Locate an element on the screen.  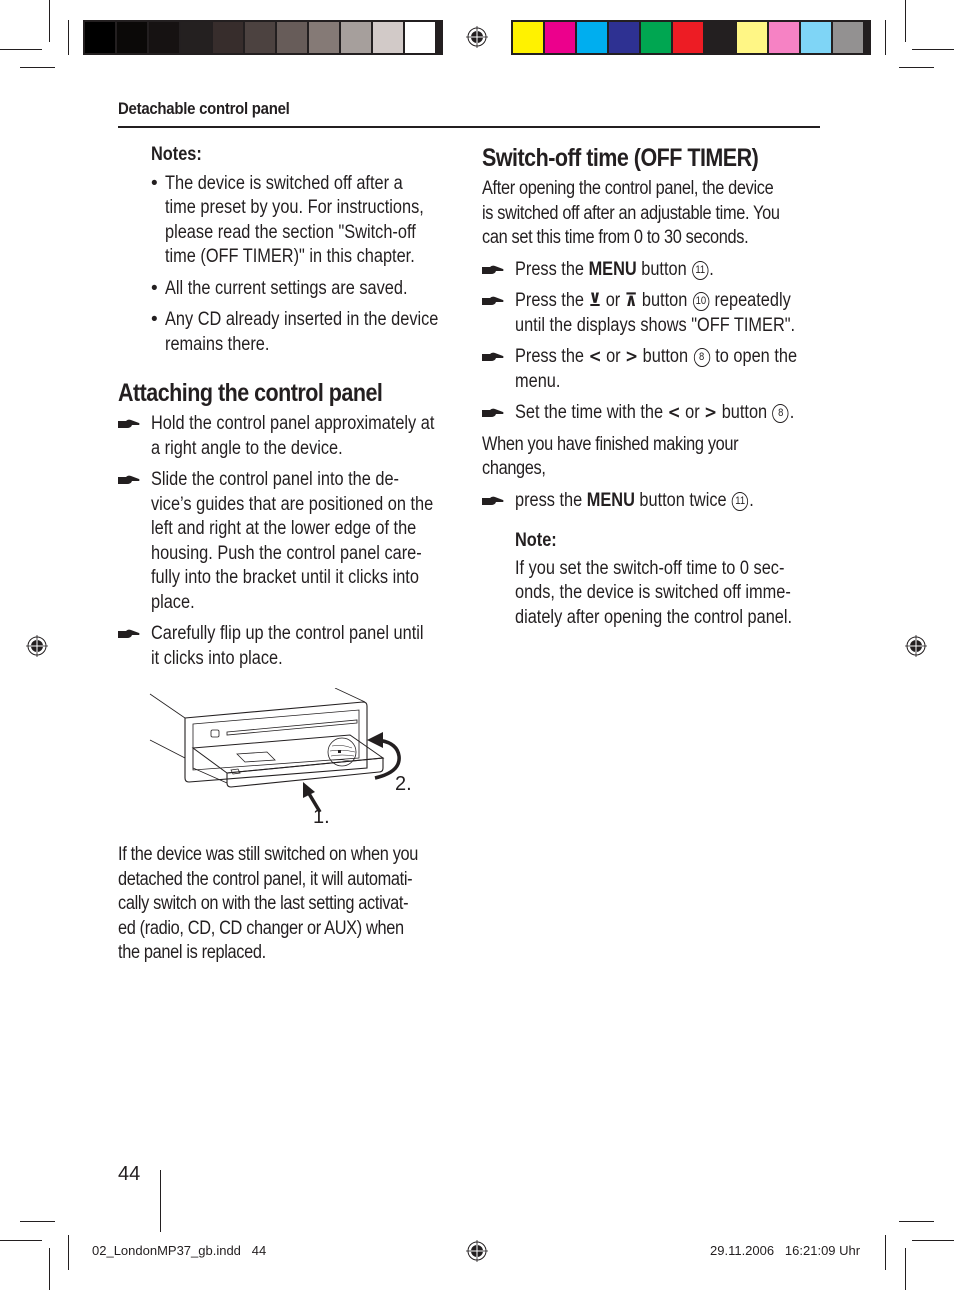
text-line: place. is located at coordinates (173, 602).